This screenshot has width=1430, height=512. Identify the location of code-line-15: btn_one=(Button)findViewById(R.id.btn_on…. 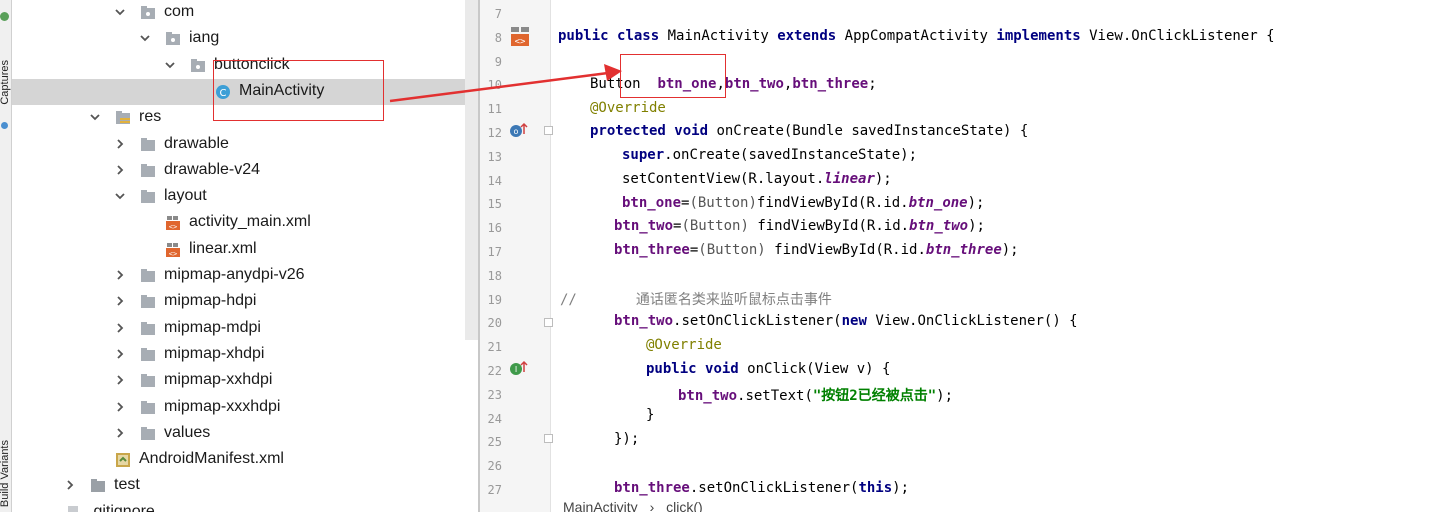
(803, 203).